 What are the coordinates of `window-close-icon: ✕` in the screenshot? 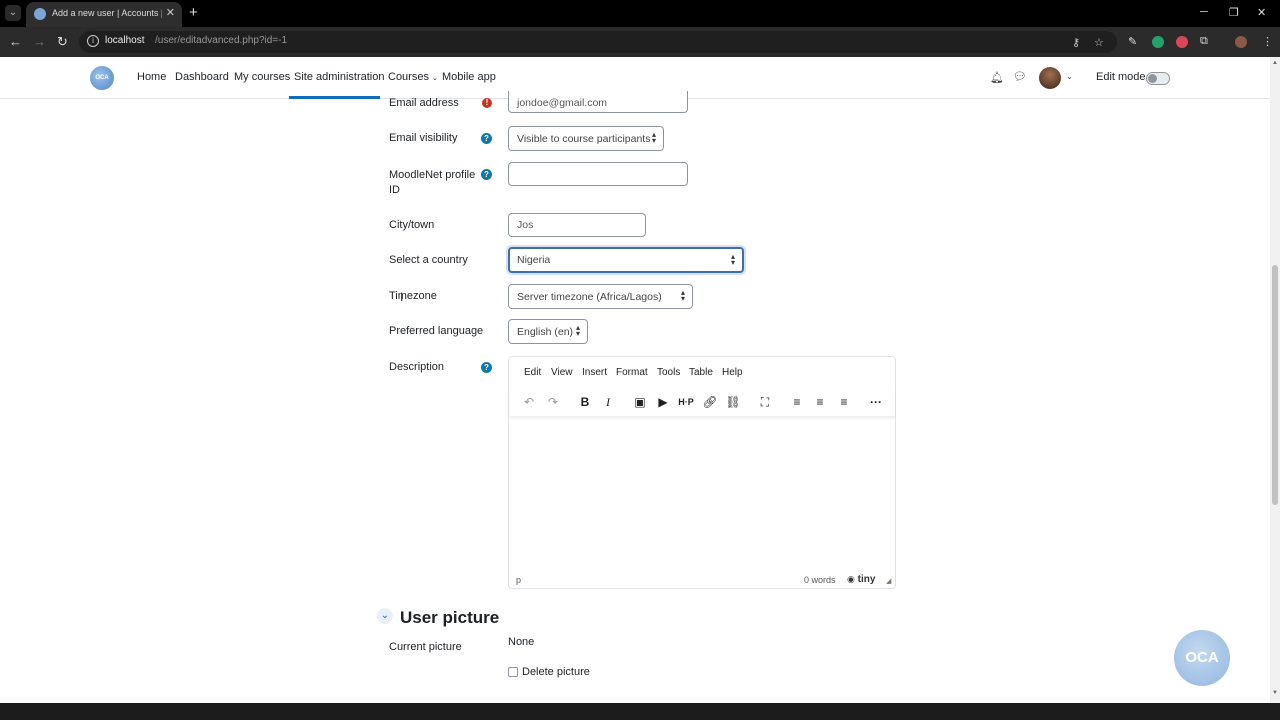 It's located at (1261, 12).